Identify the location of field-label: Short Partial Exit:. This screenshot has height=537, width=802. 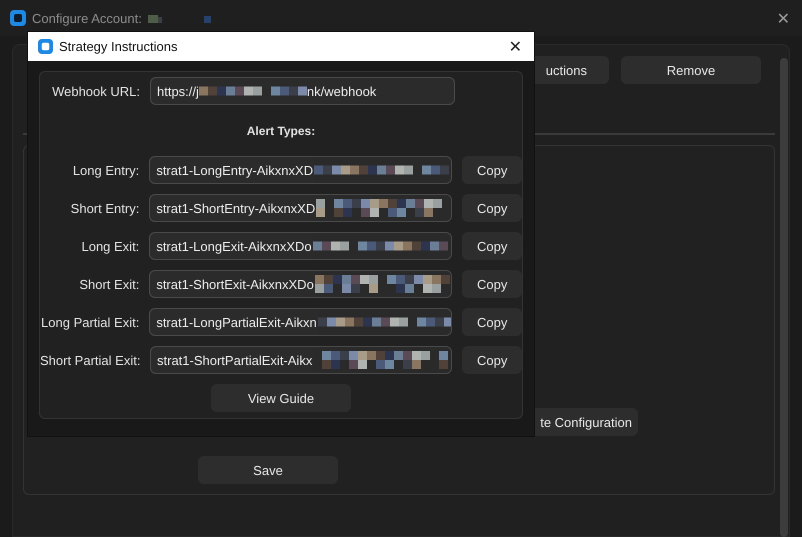
(91, 360).